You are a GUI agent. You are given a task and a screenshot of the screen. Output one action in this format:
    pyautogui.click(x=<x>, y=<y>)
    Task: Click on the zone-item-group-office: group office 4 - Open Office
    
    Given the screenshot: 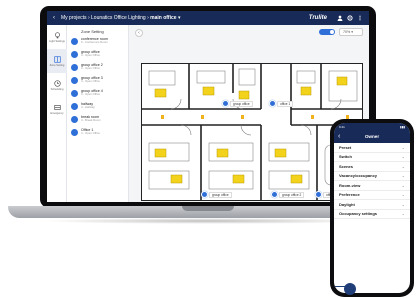 What is the action you would take?
    pyautogui.click(x=97, y=54)
    